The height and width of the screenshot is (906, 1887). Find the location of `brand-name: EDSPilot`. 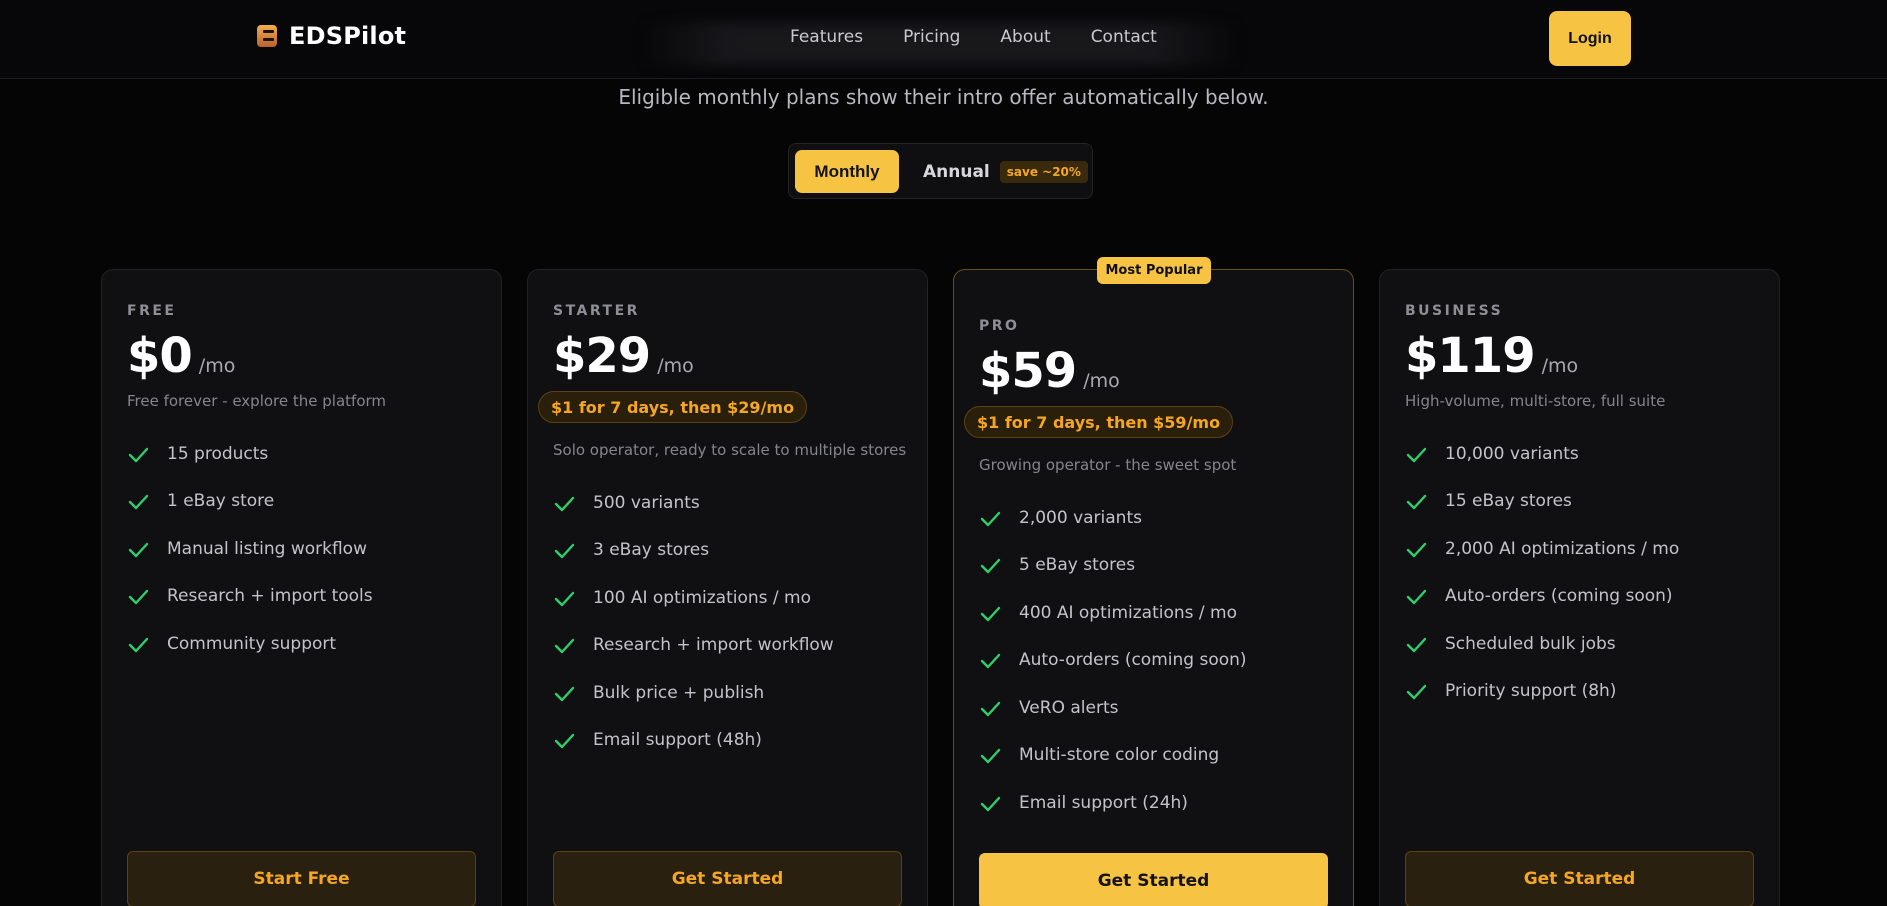

brand-name: EDSPilot is located at coordinates (348, 36).